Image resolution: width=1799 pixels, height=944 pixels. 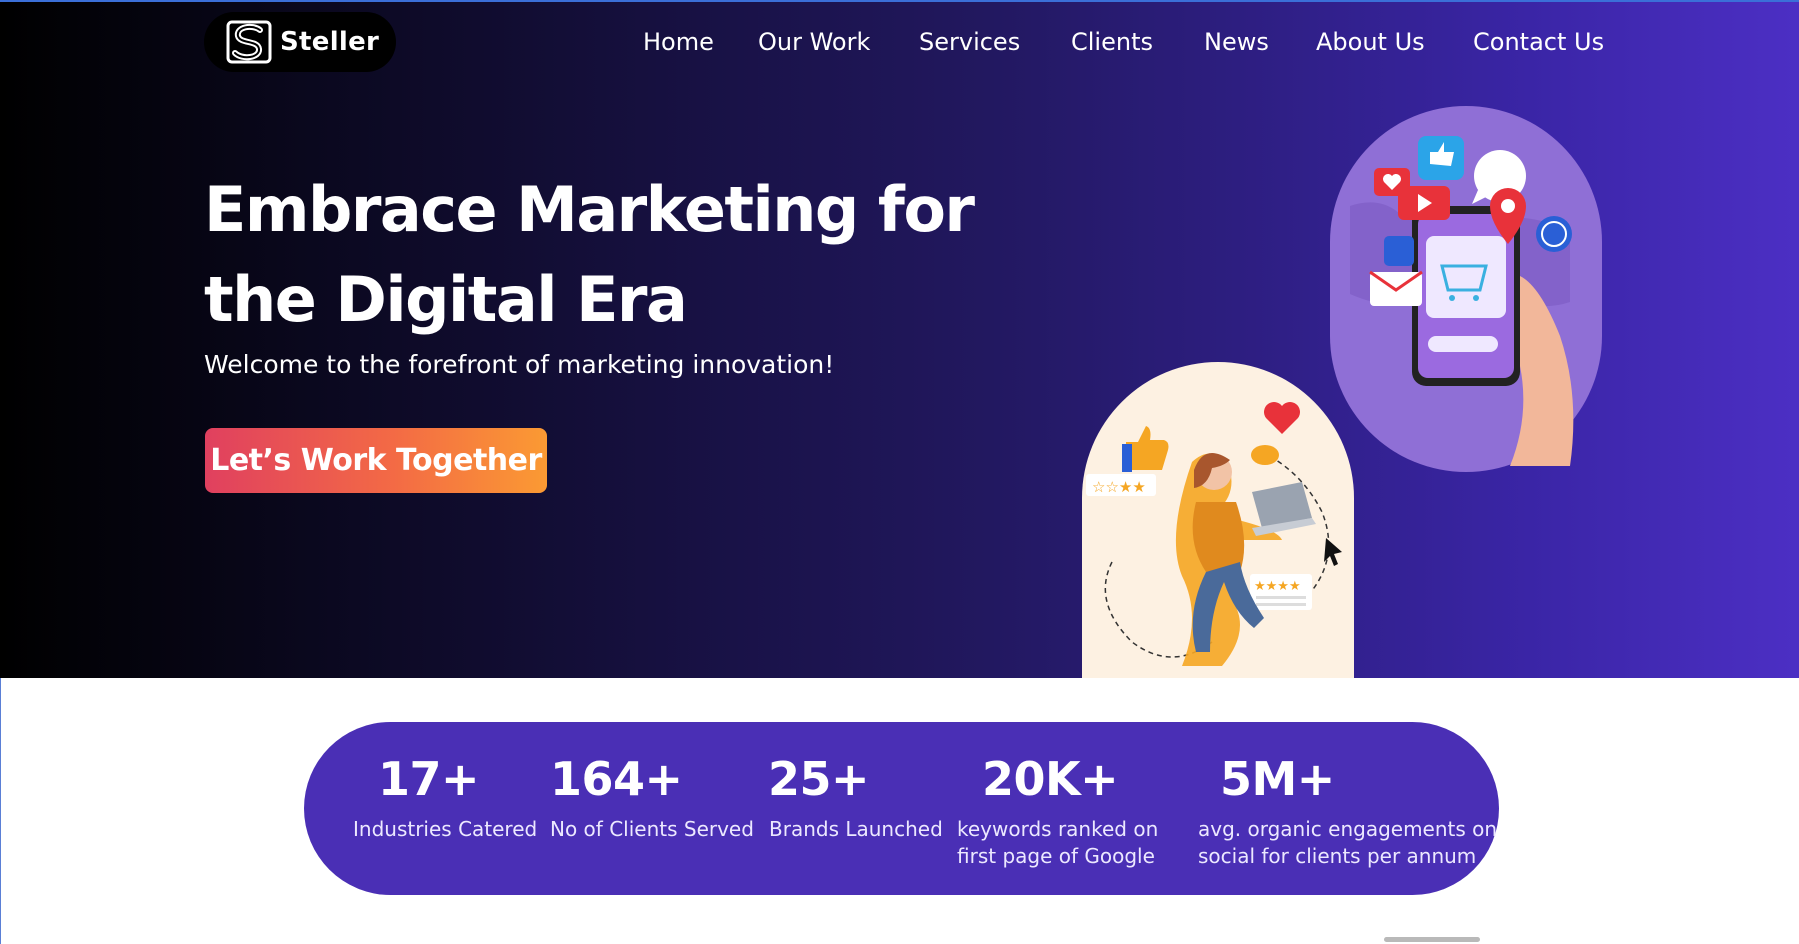 I want to click on scroll-indicator, so click(x=1432, y=939).